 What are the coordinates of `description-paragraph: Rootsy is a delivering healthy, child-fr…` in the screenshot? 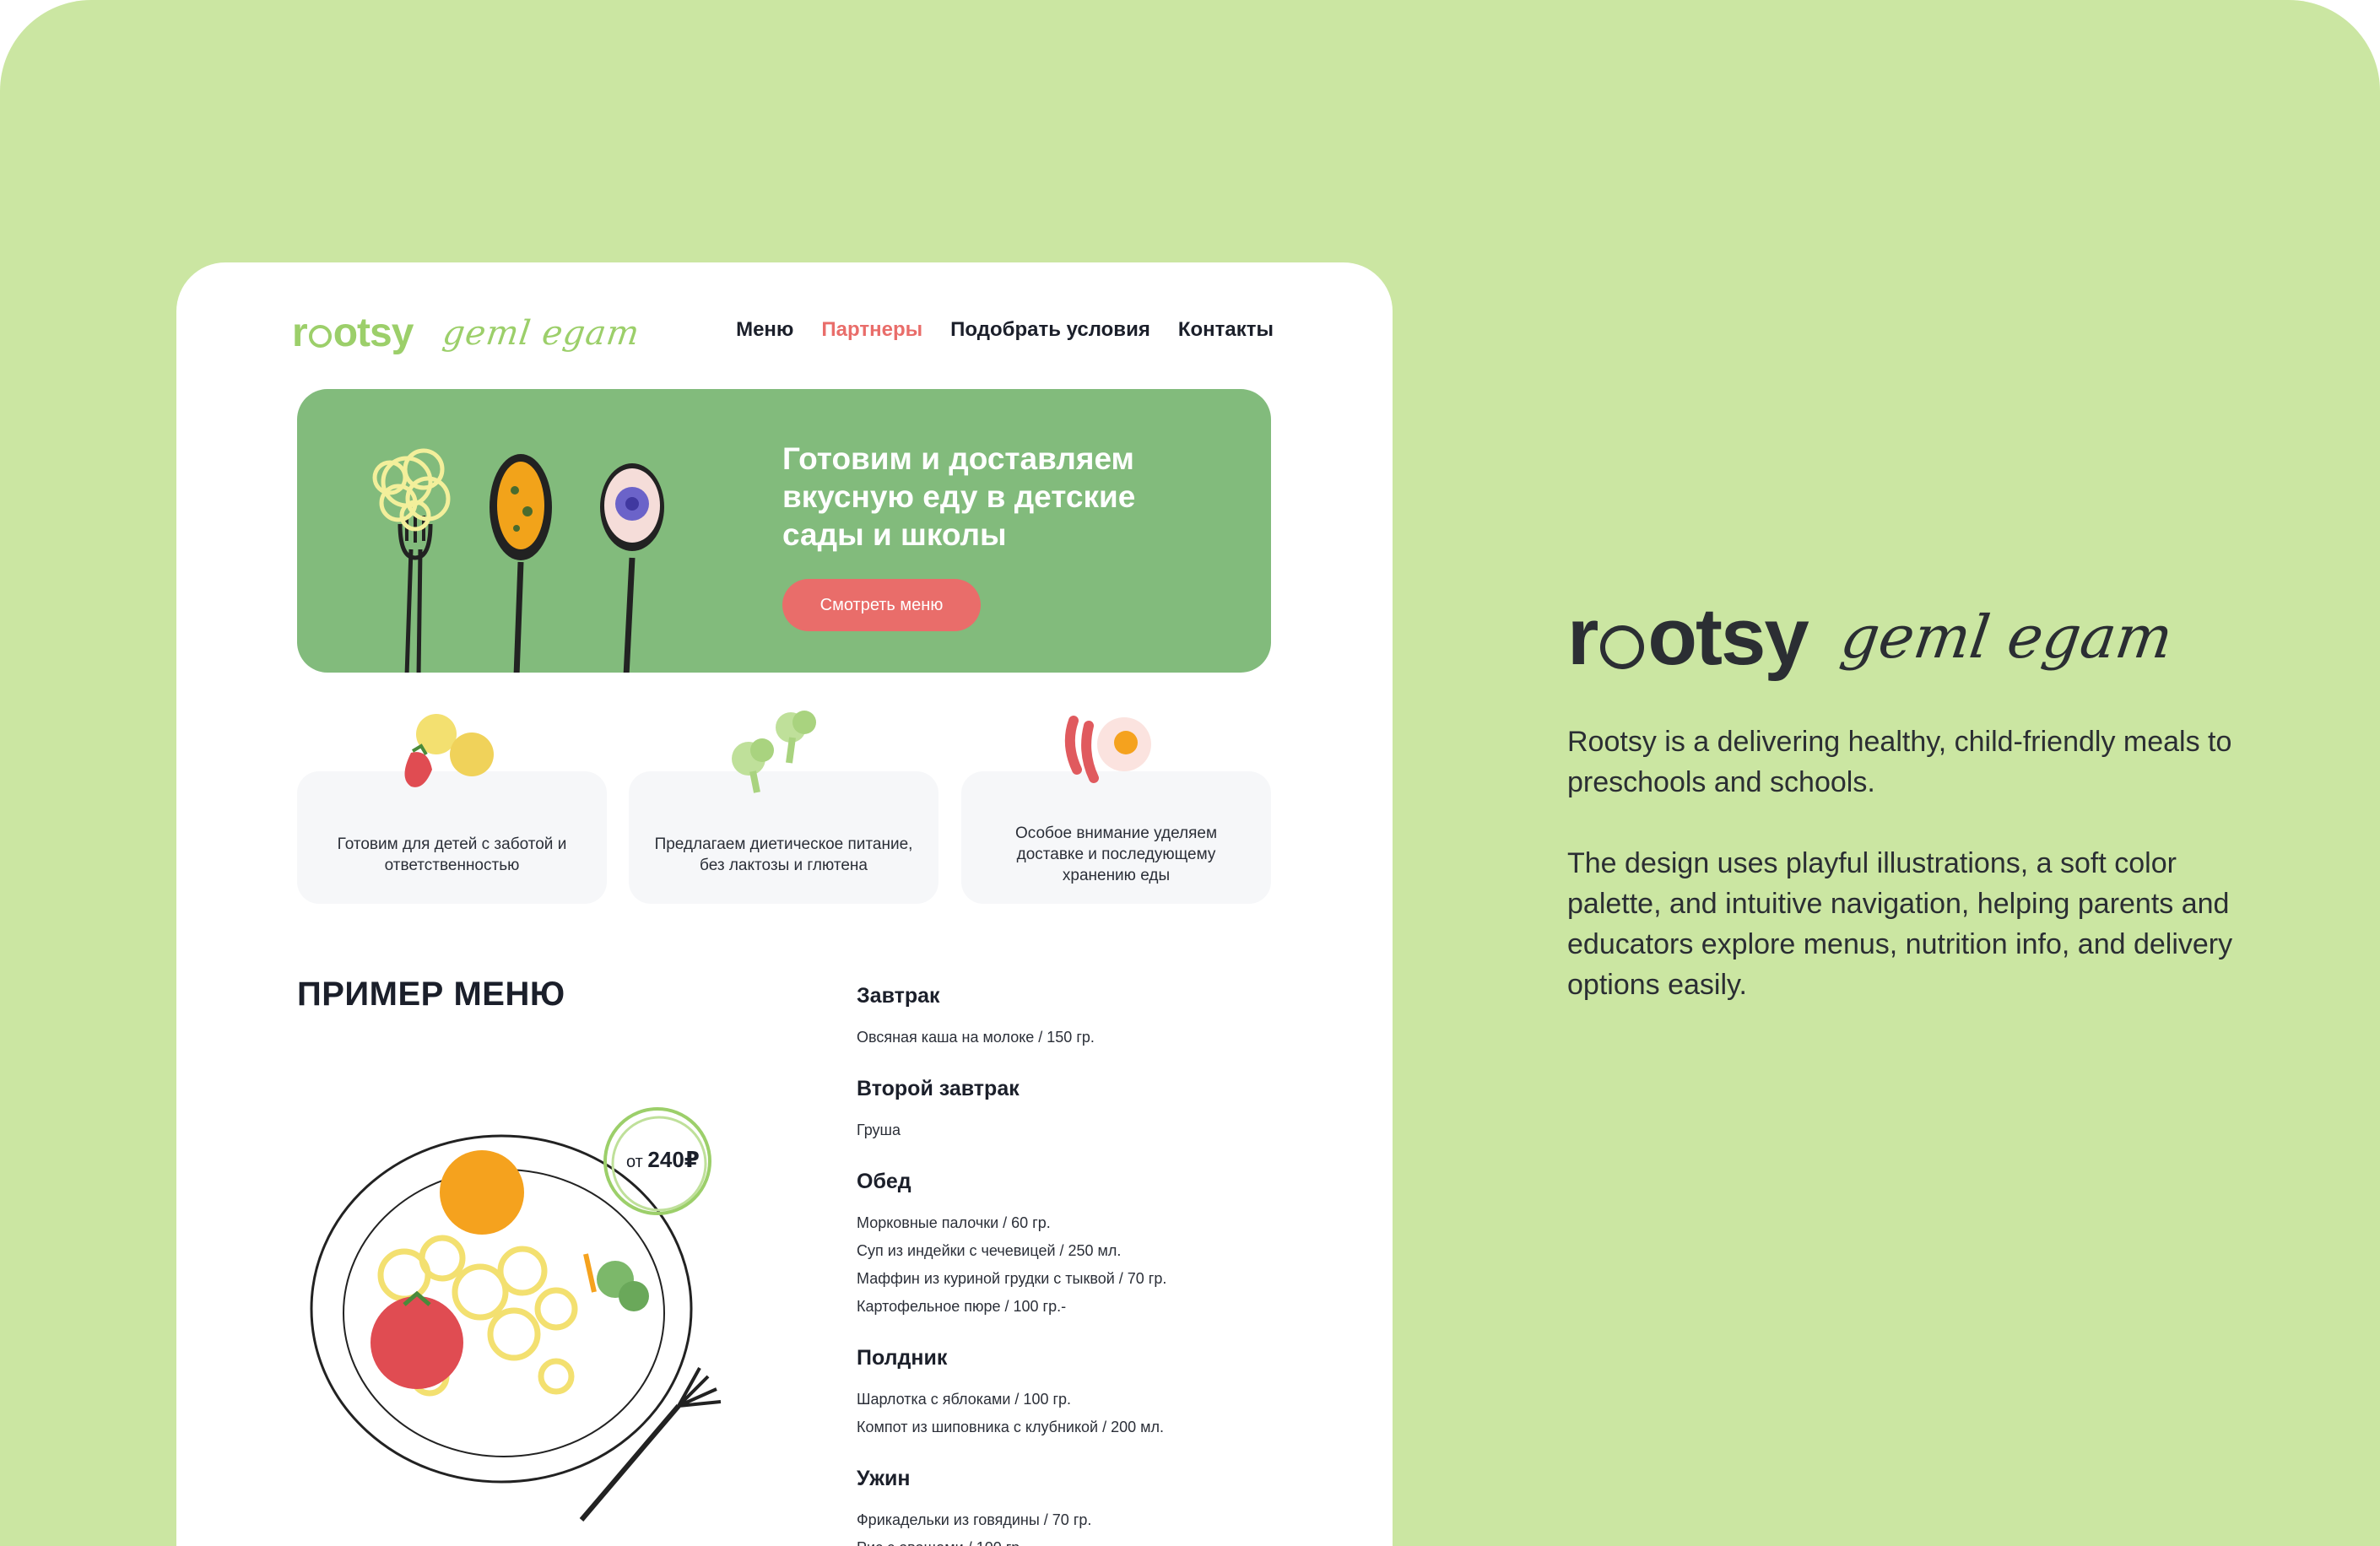 It's located at (1899, 762).